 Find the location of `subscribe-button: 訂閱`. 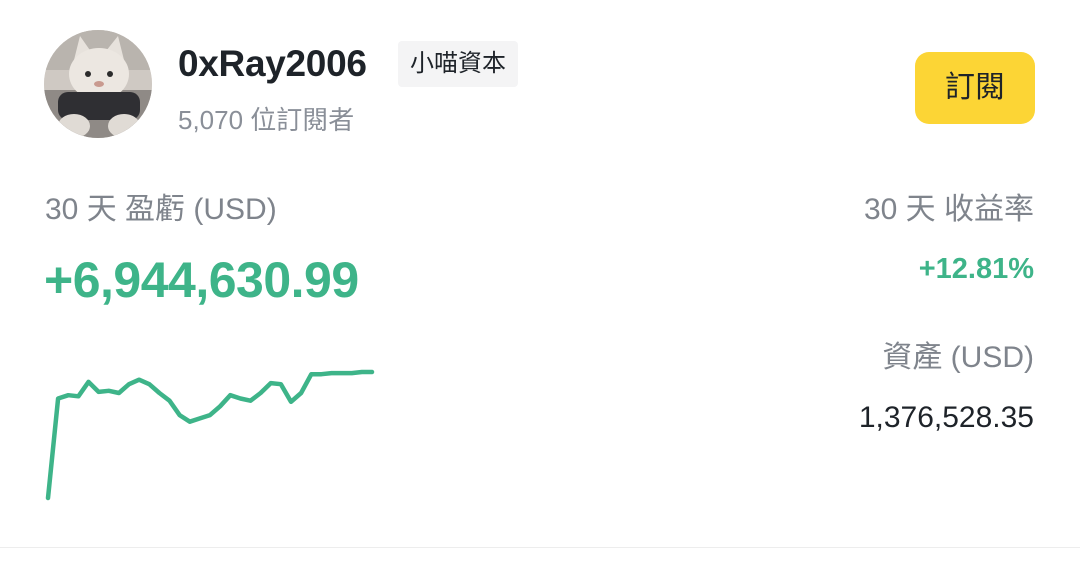

subscribe-button: 訂閱 is located at coordinates (975, 88).